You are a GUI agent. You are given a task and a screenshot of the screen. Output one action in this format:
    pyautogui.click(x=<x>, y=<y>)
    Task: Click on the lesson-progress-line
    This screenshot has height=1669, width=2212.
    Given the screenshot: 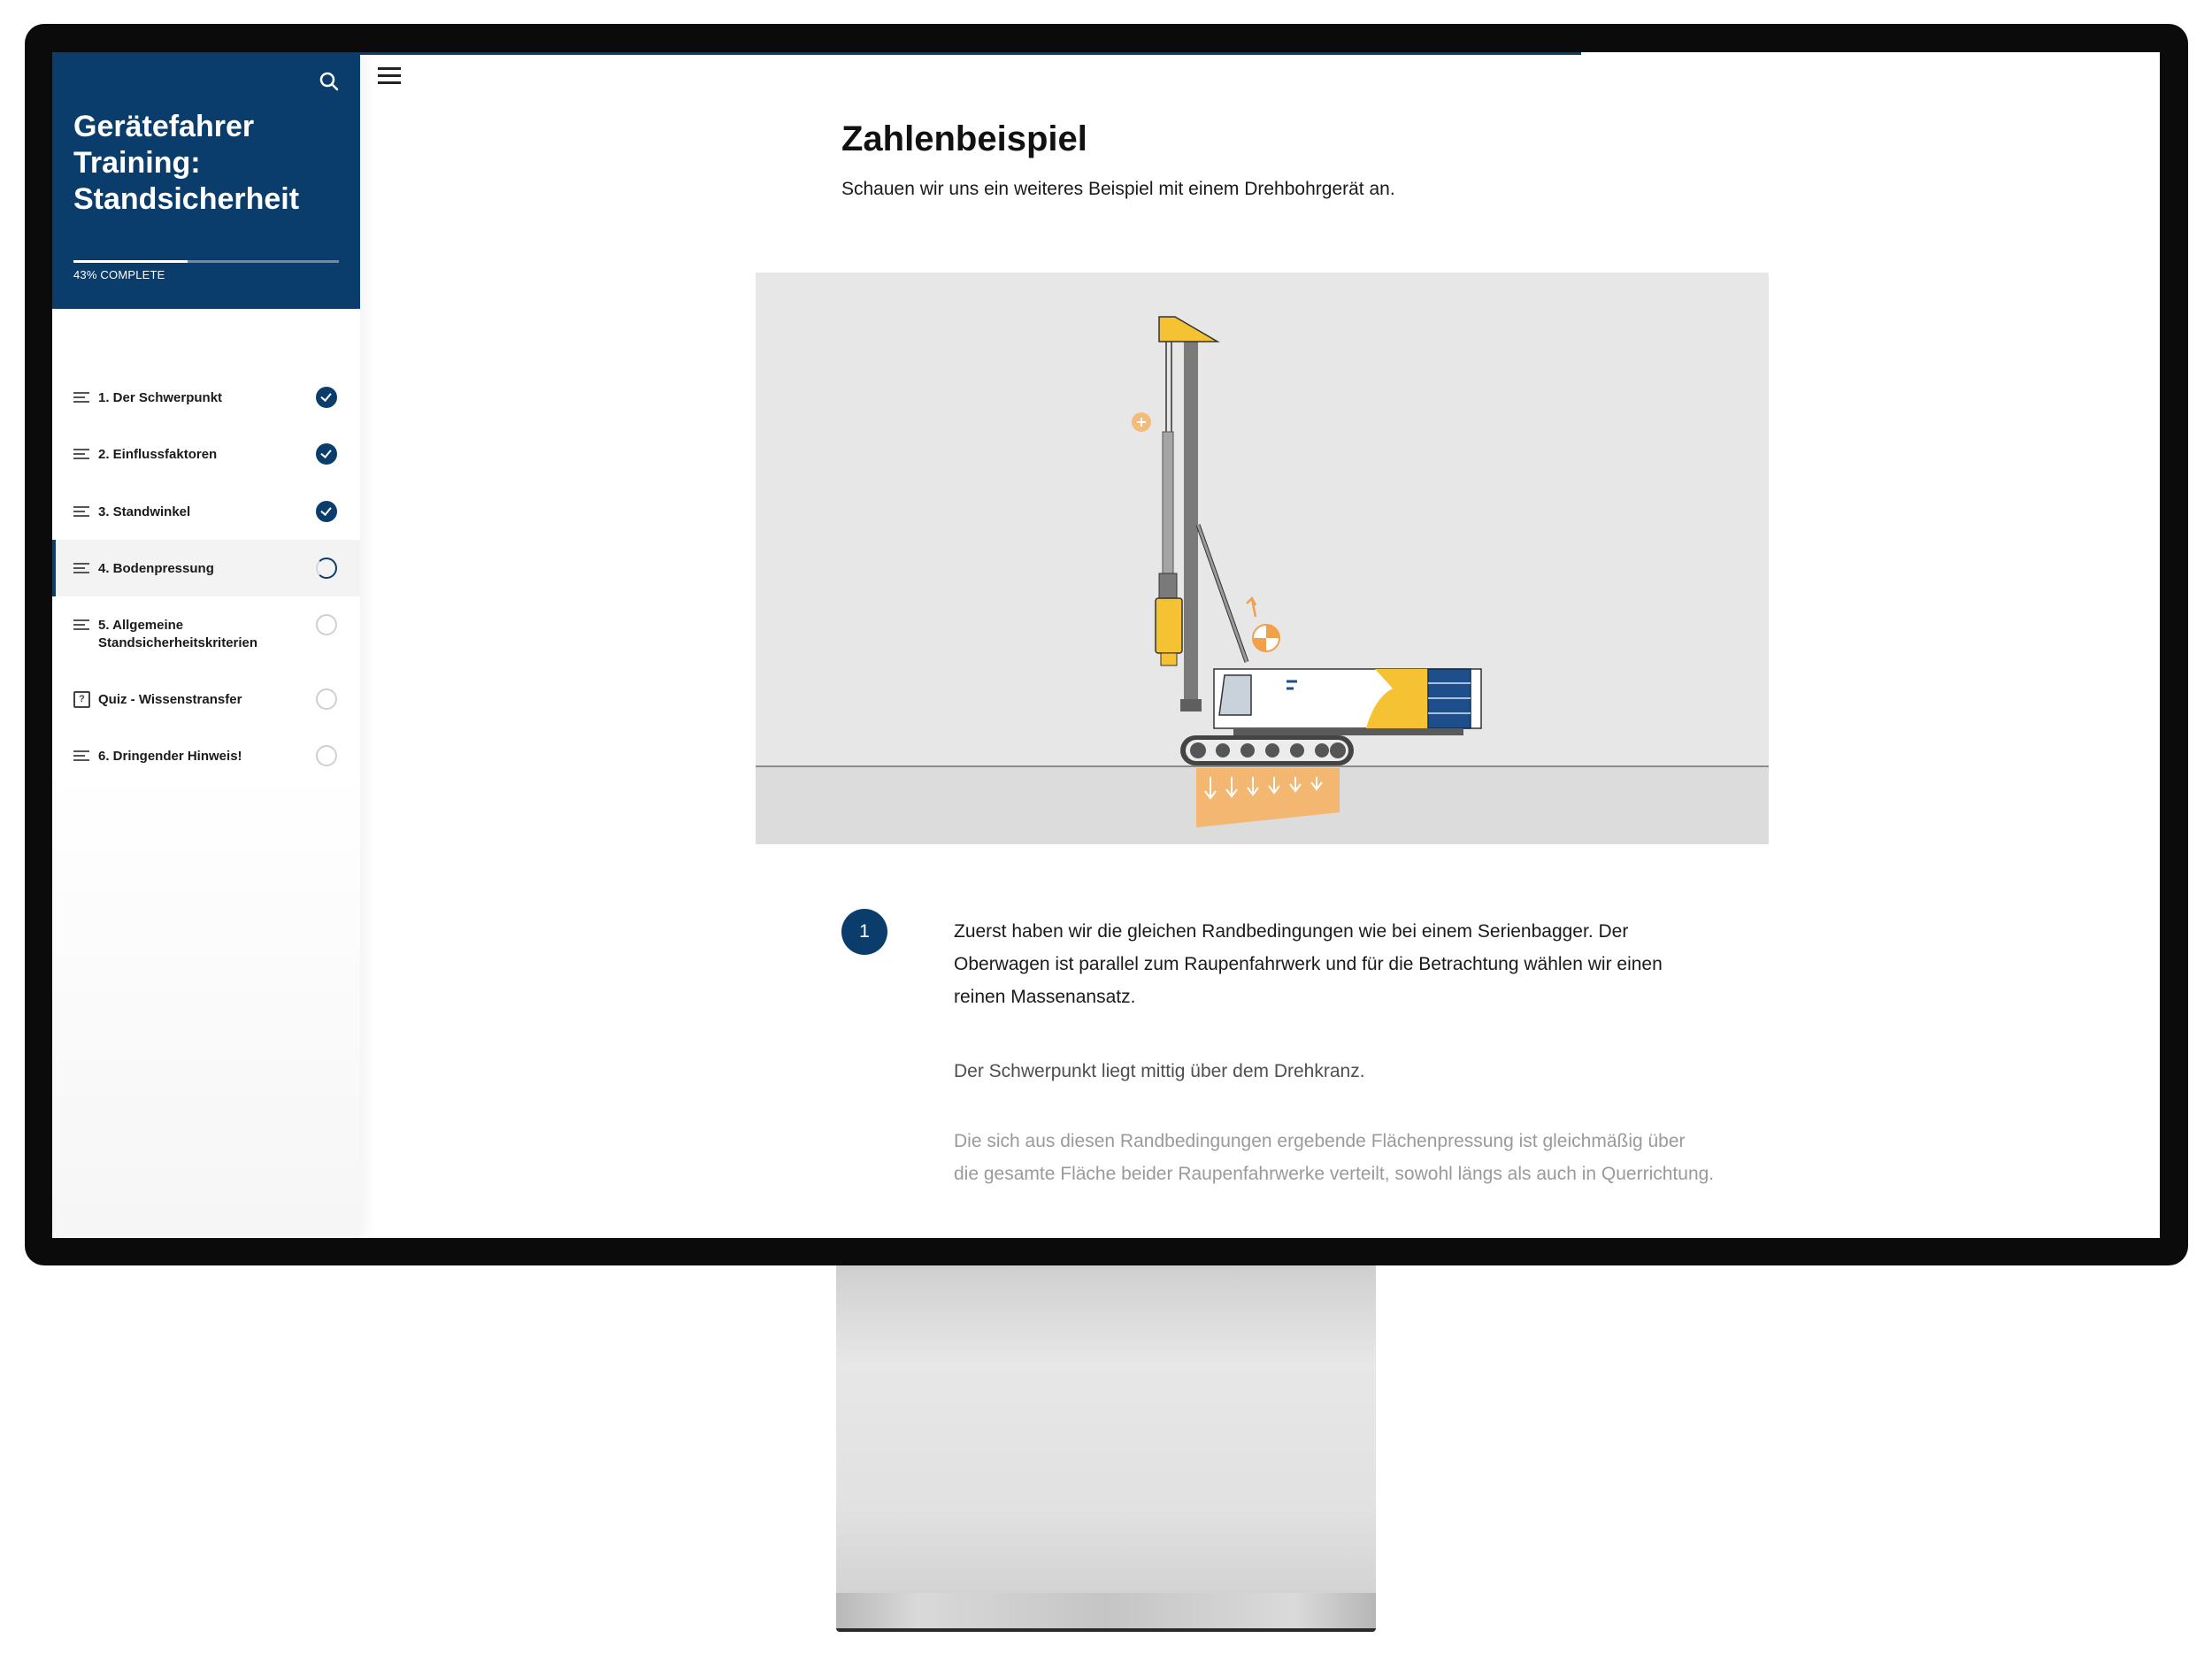 What is the action you would take?
    pyautogui.click(x=971, y=53)
    